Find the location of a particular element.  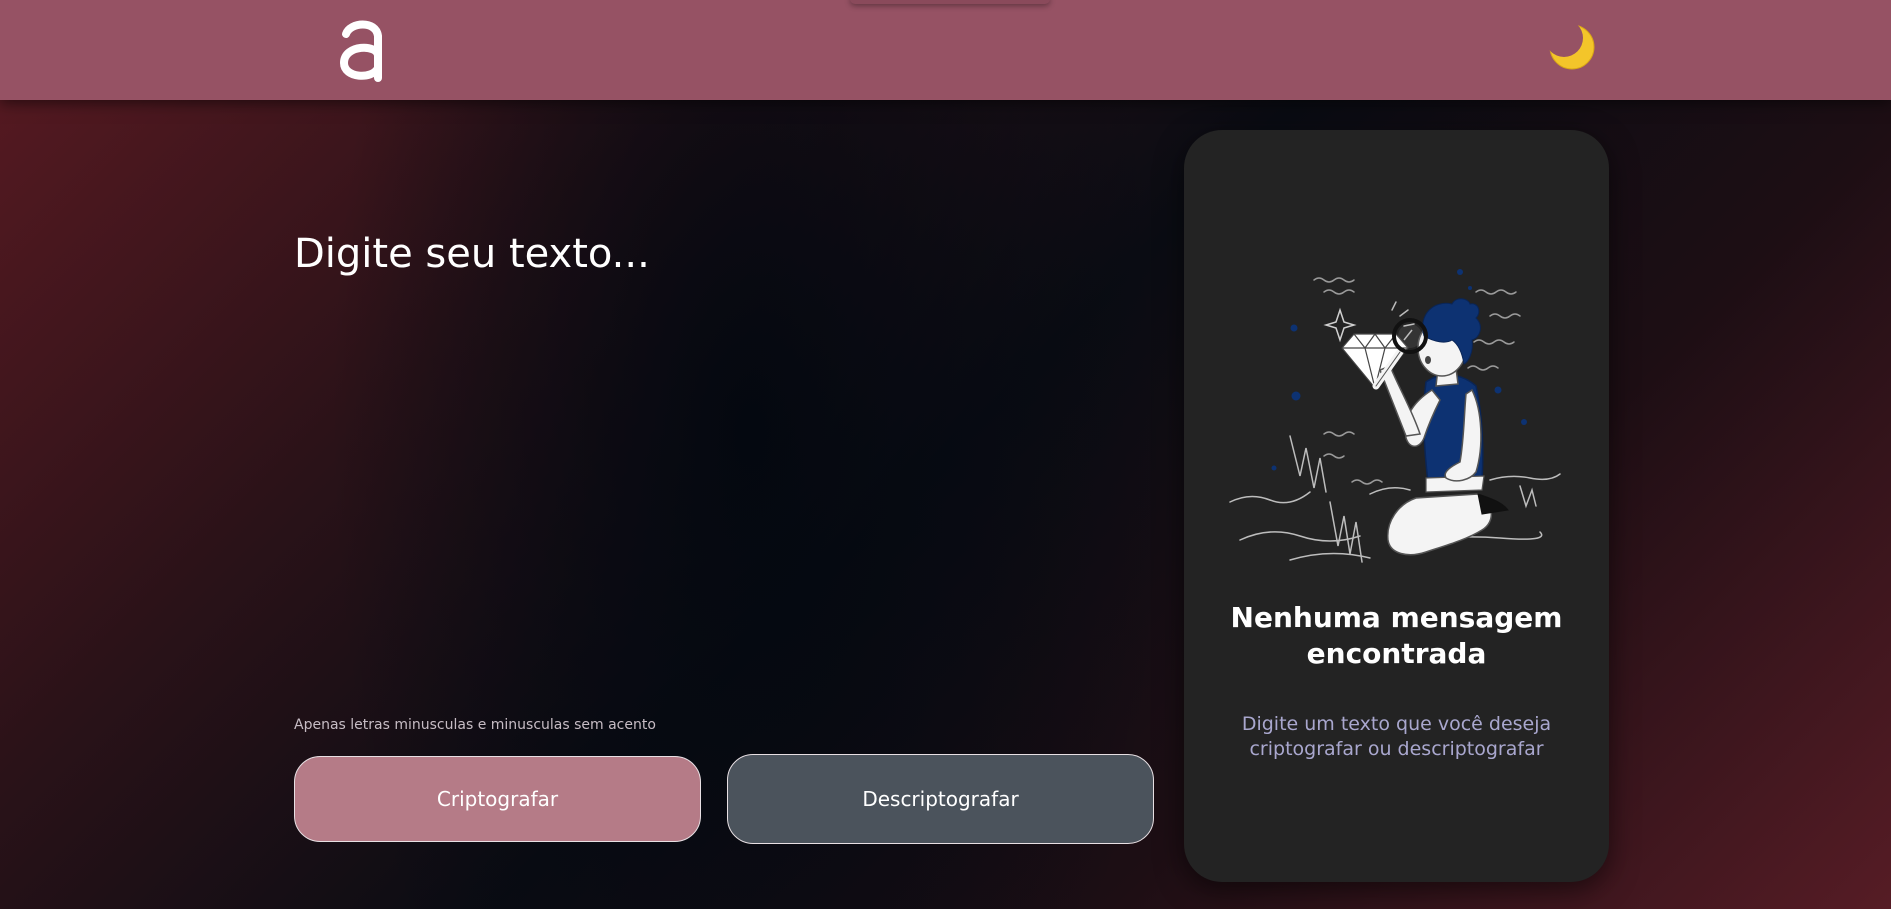

letter-a-logo-icon is located at coordinates (362, 49).